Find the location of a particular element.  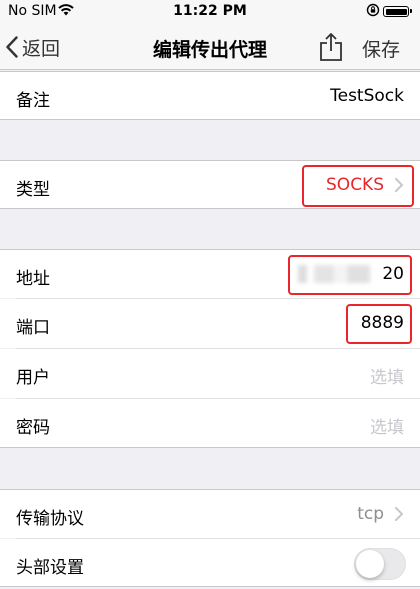

toggle-knob is located at coordinates (370, 564).